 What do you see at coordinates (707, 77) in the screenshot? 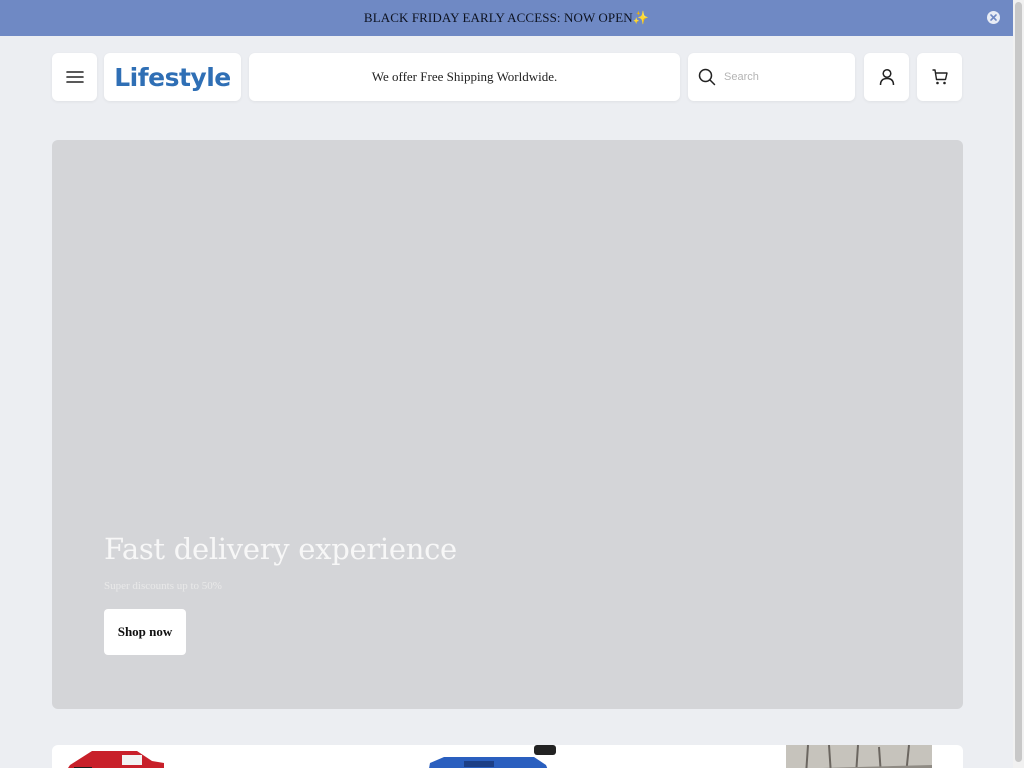
I see `search-icon` at bounding box center [707, 77].